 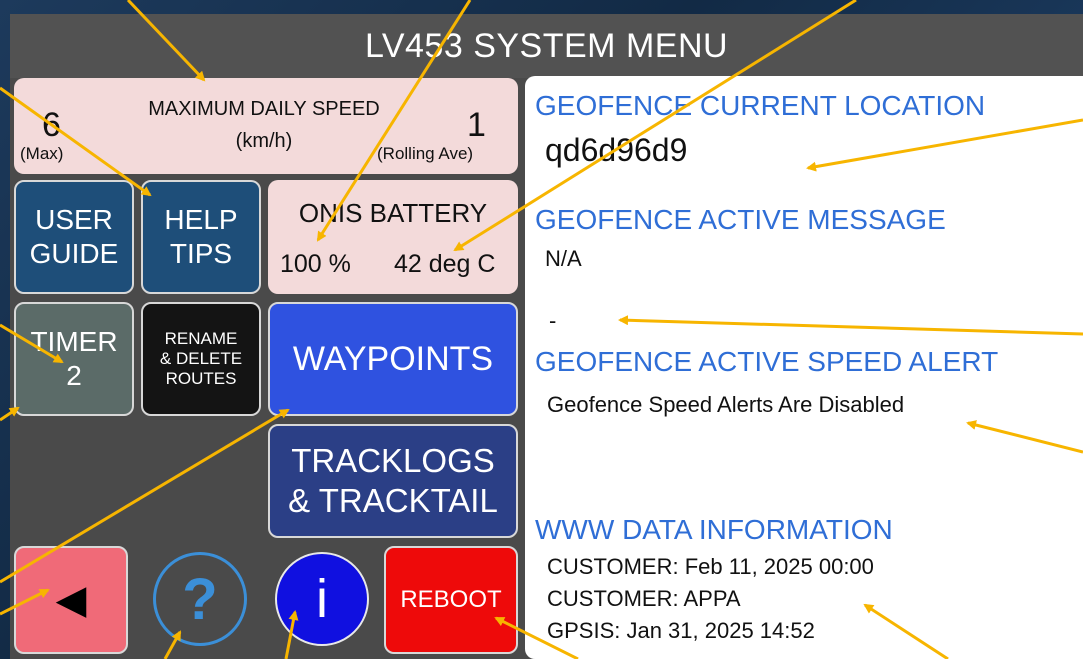 I want to click on geofence-message-extra: -, so click(x=553, y=320).